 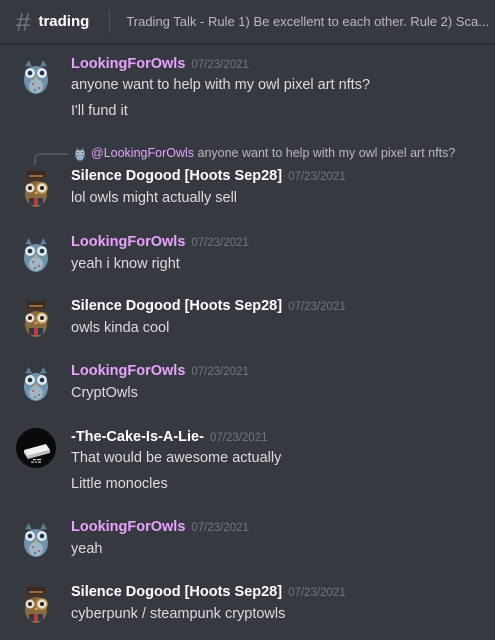 I want to click on username: -The-Cake-Is-A-Lie-, so click(x=137, y=437).